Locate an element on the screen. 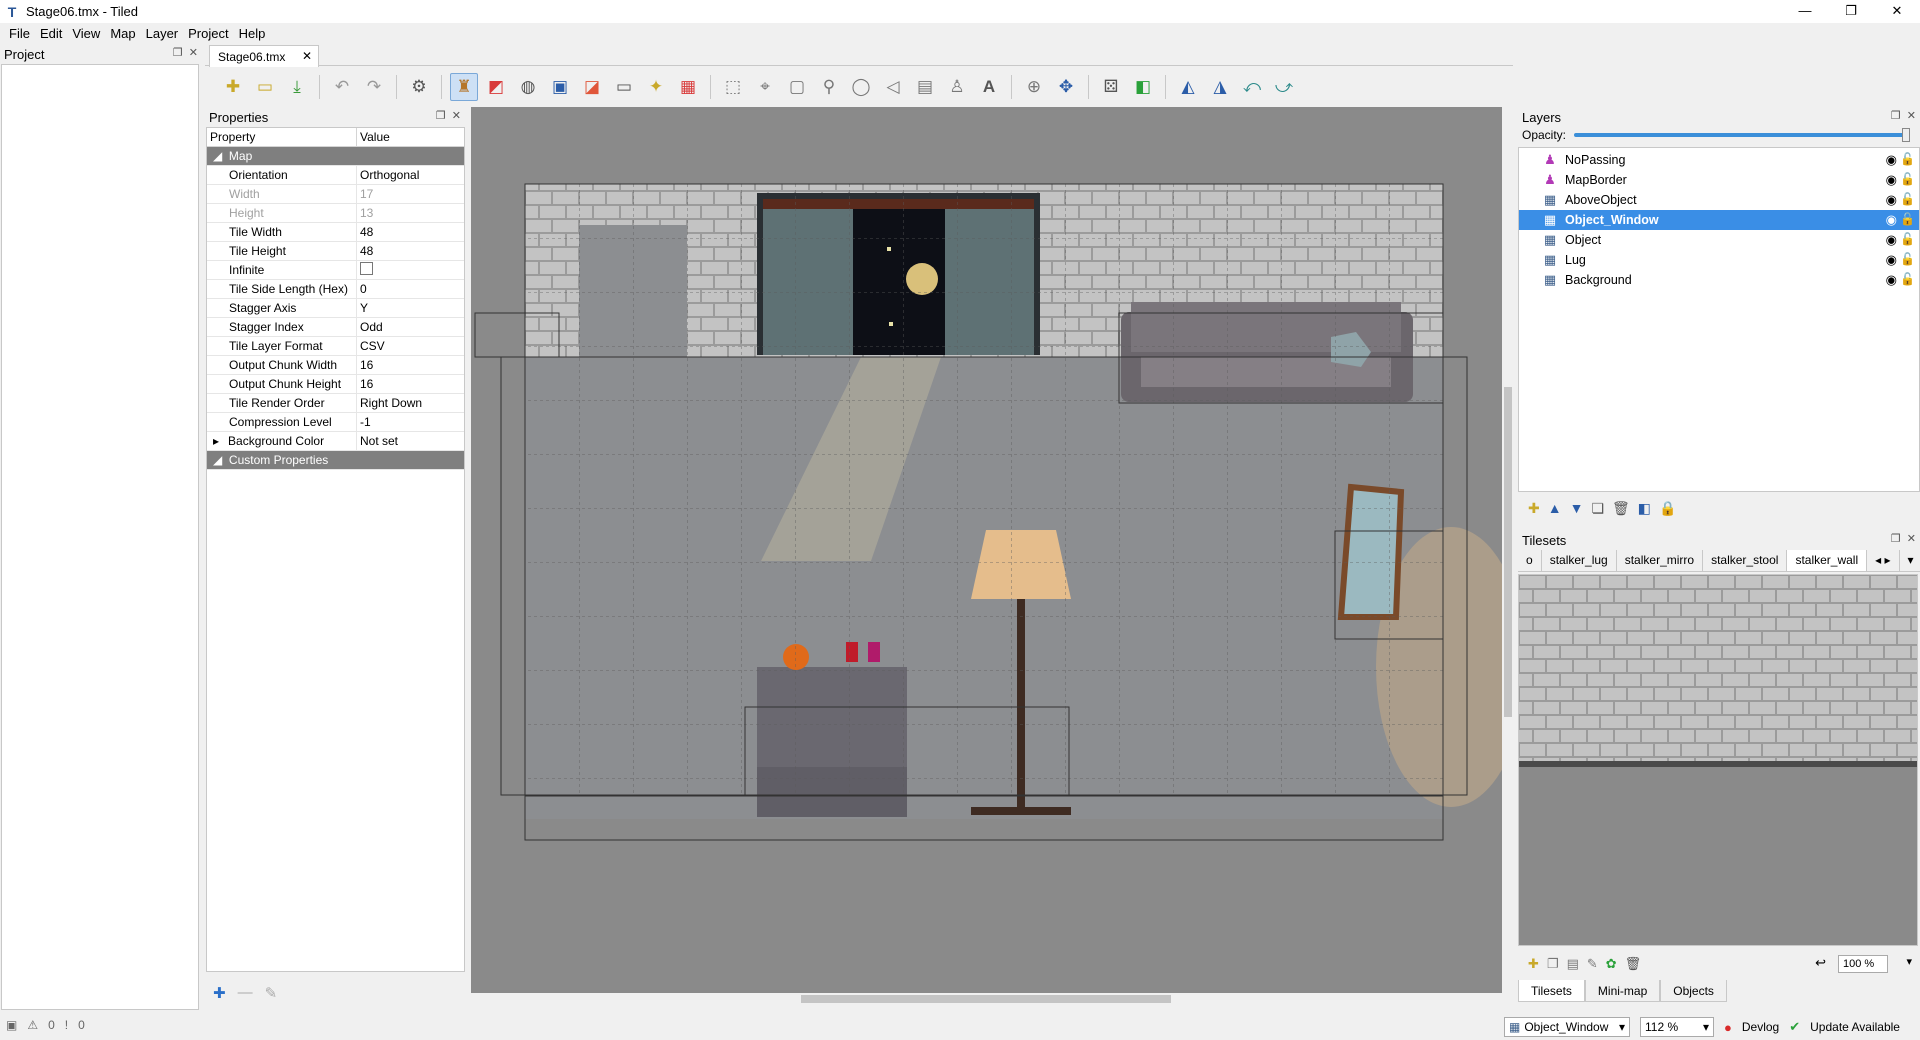  new-file-icon: ✚ is located at coordinates (233, 87).